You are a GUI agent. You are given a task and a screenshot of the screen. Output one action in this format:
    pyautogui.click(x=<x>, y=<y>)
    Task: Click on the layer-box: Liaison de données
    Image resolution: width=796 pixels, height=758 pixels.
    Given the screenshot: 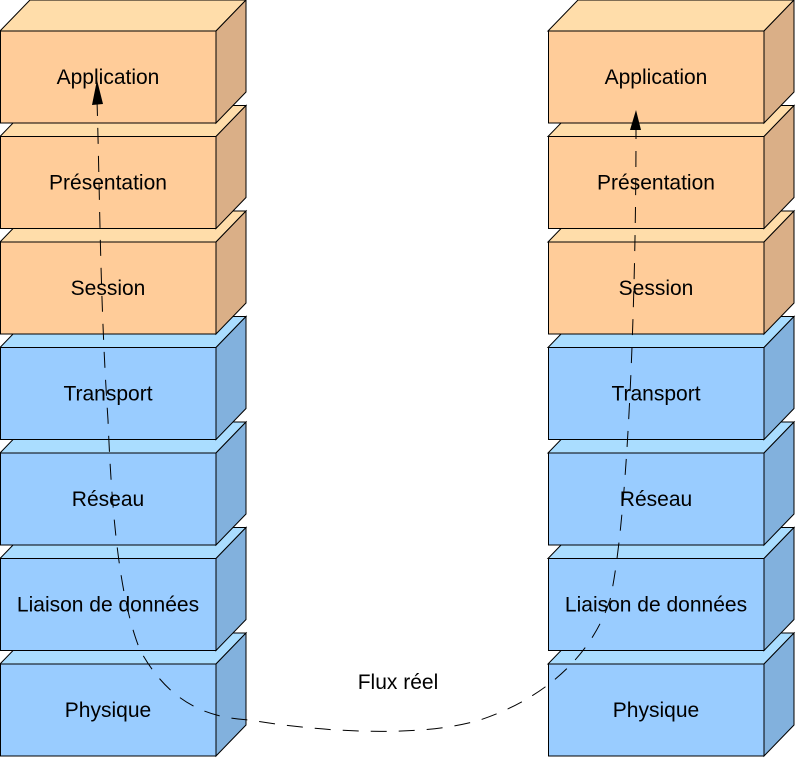 What is the action you would take?
    pyautogui.click(x=671, y=589)
    